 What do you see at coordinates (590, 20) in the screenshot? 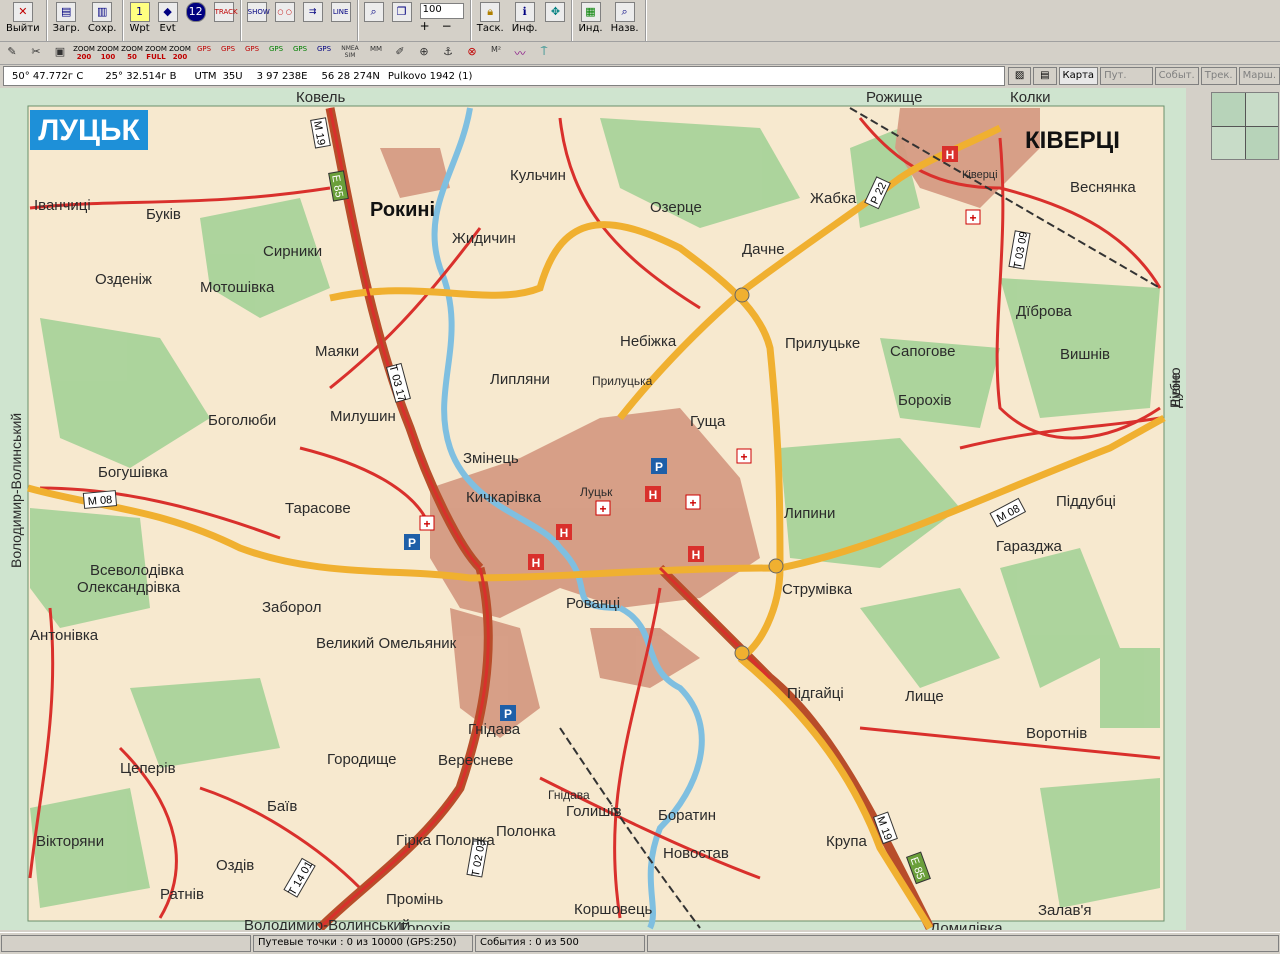
I see `ind-button: ▦ Инд.` at bounding box center [590, 20].